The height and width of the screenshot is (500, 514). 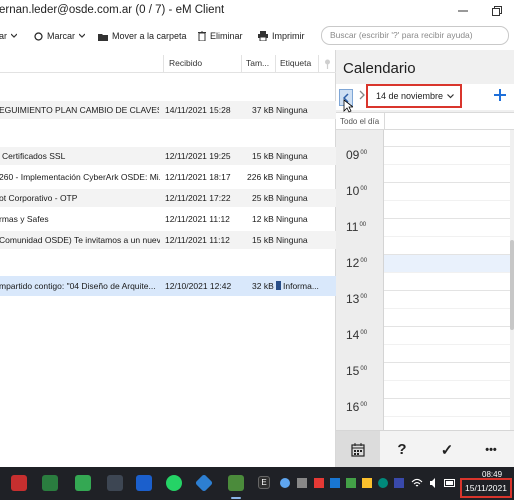 What do you see at coordinates (198, 110) in the screenshot?
I see `row-received: 14/11/2021 15:28` at bounding box center [198, 110].